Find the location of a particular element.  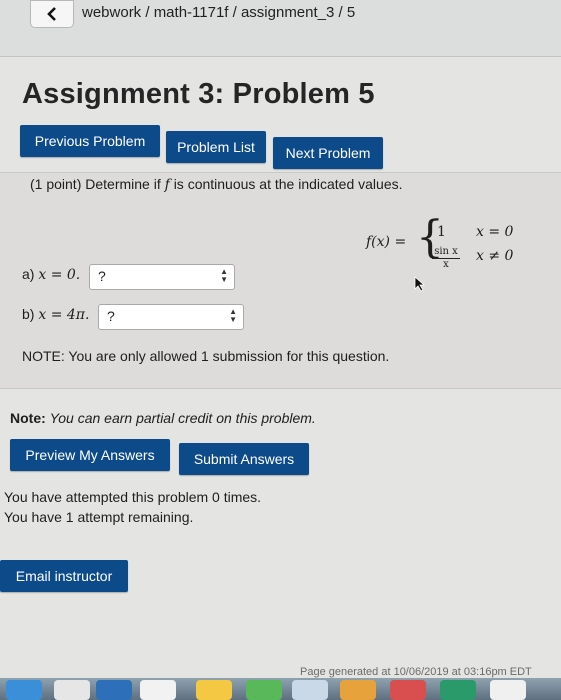

page-title: Assignment 3: Problem 5 is located at coordinates (198, 94).